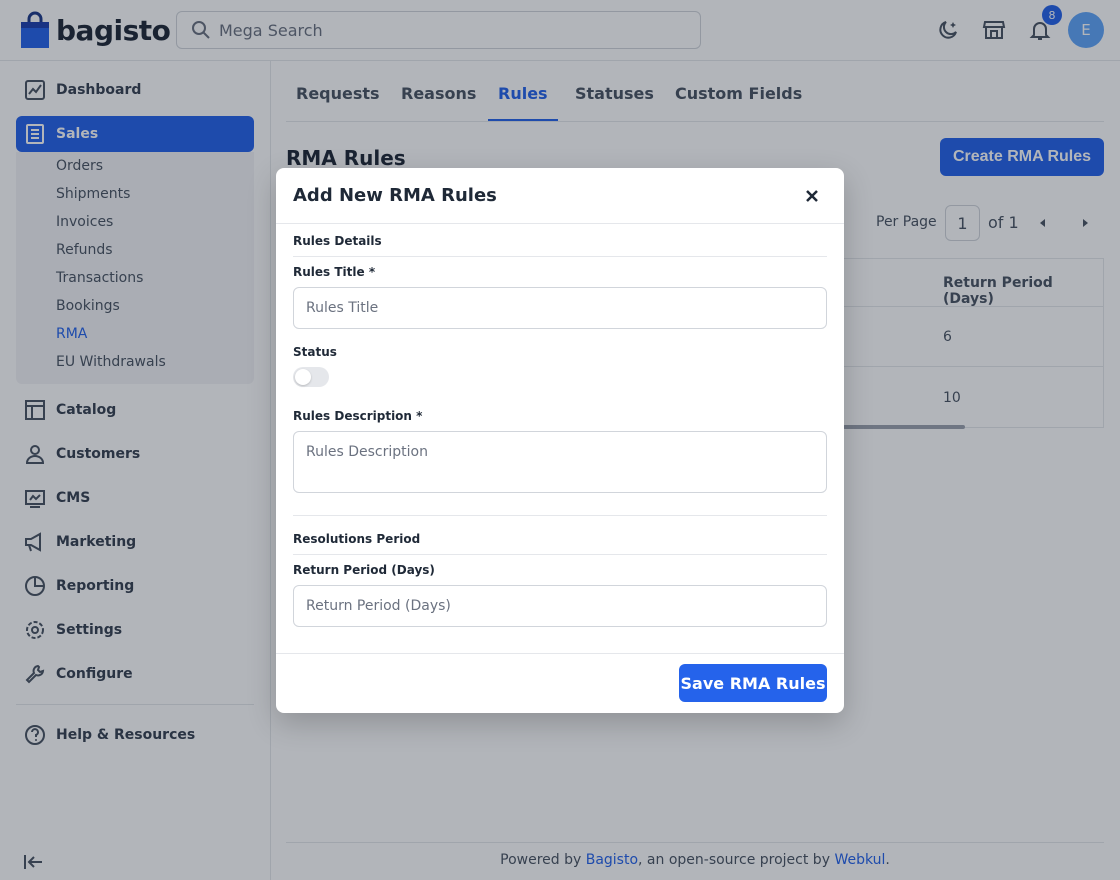 The width and height of the screenshot is (1120, 880). What do you see at coordinates (357, 539) in the screenshot?
I see `section-resolutions-period: Resolutions Period` at bounding box center [357, 539].